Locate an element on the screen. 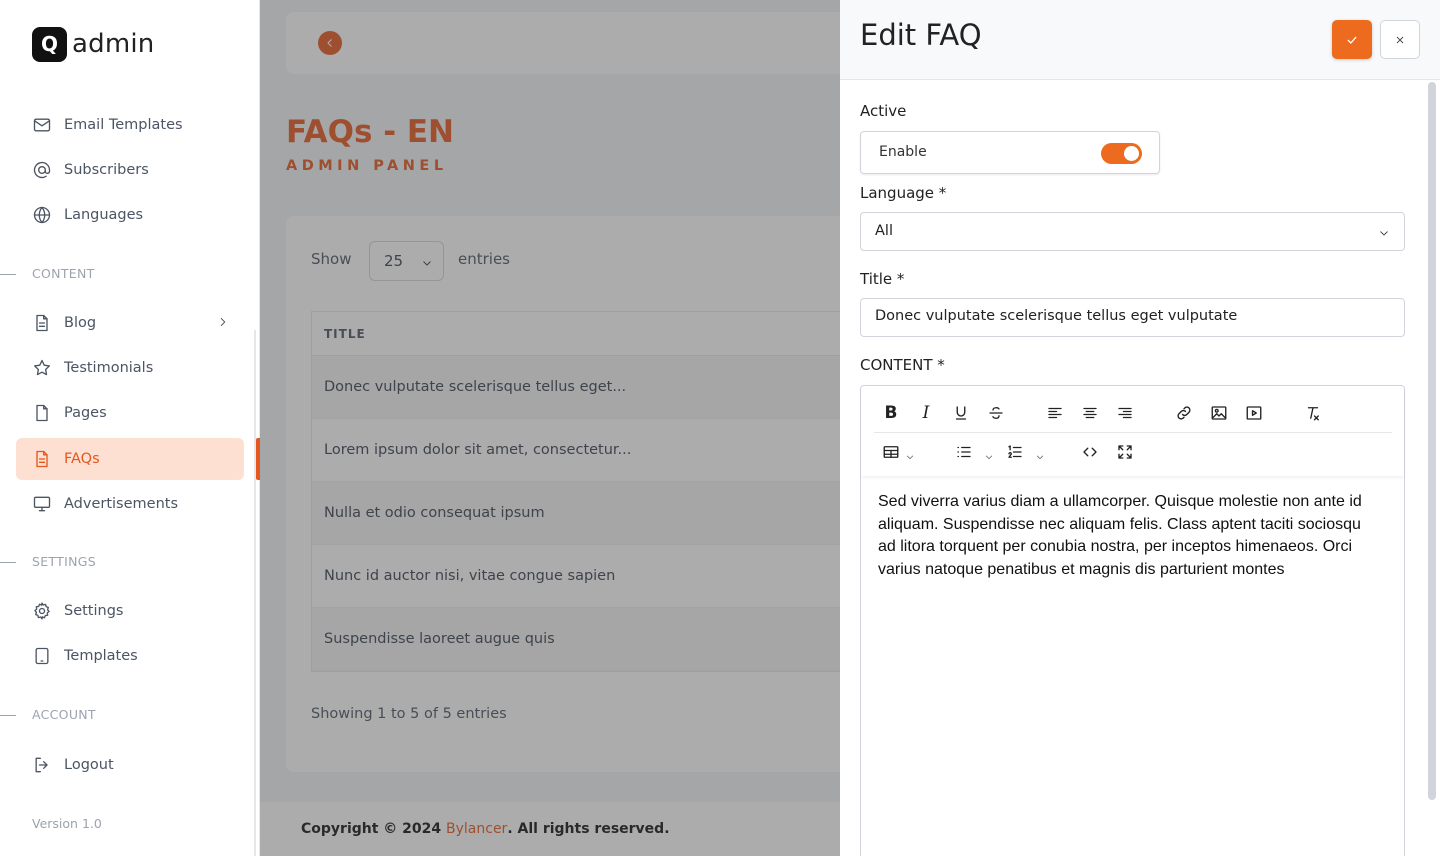  align-left-button is located at coordinates (1055, 413).